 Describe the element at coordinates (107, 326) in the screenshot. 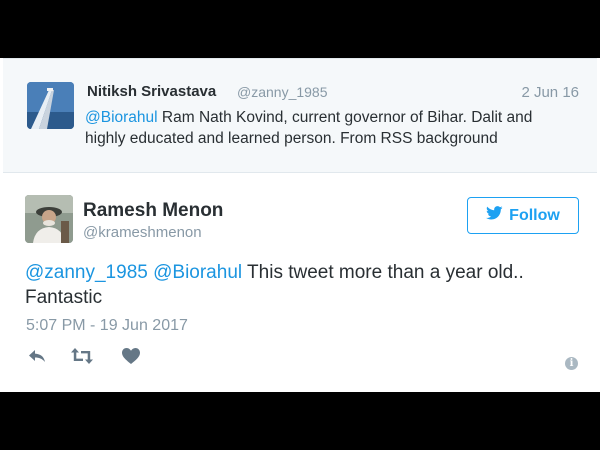

I see `tweet-timestamp: 5:07 PM - 19 Jun 2017` at that location.